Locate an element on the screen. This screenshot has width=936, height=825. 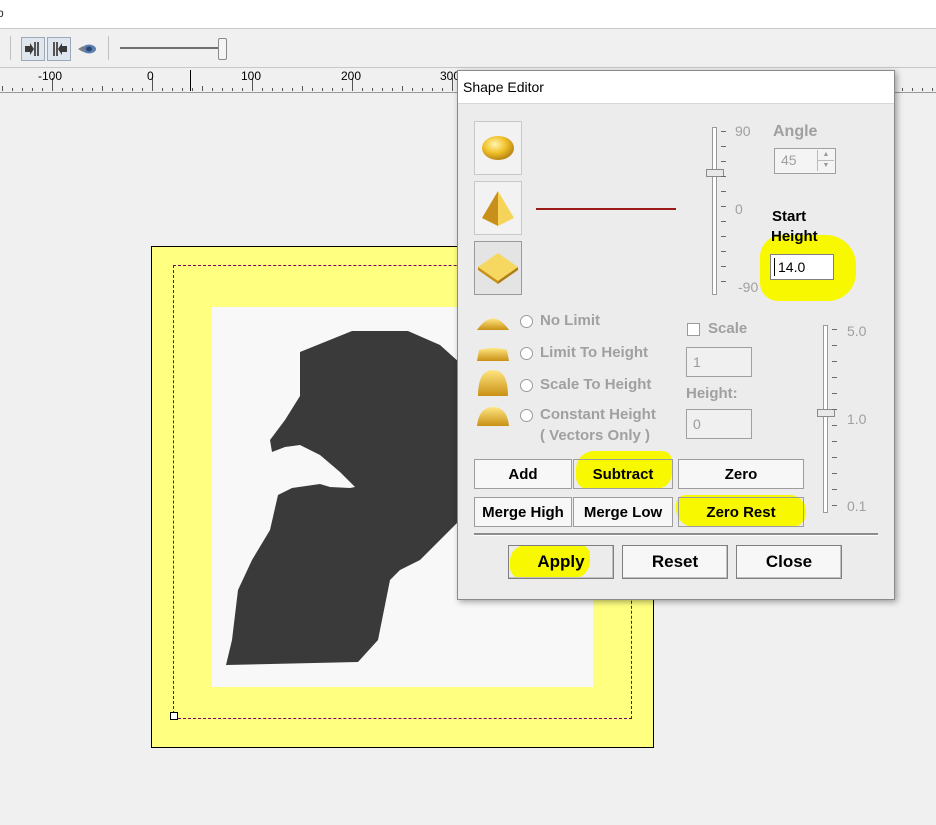
import-arrow-icon is located at coordinates (32, 49).